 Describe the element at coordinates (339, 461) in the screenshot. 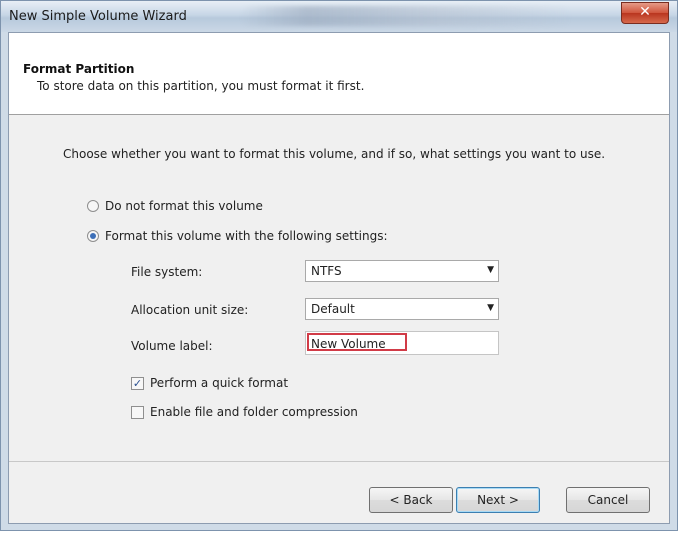

I see `footer-divider` at that location.